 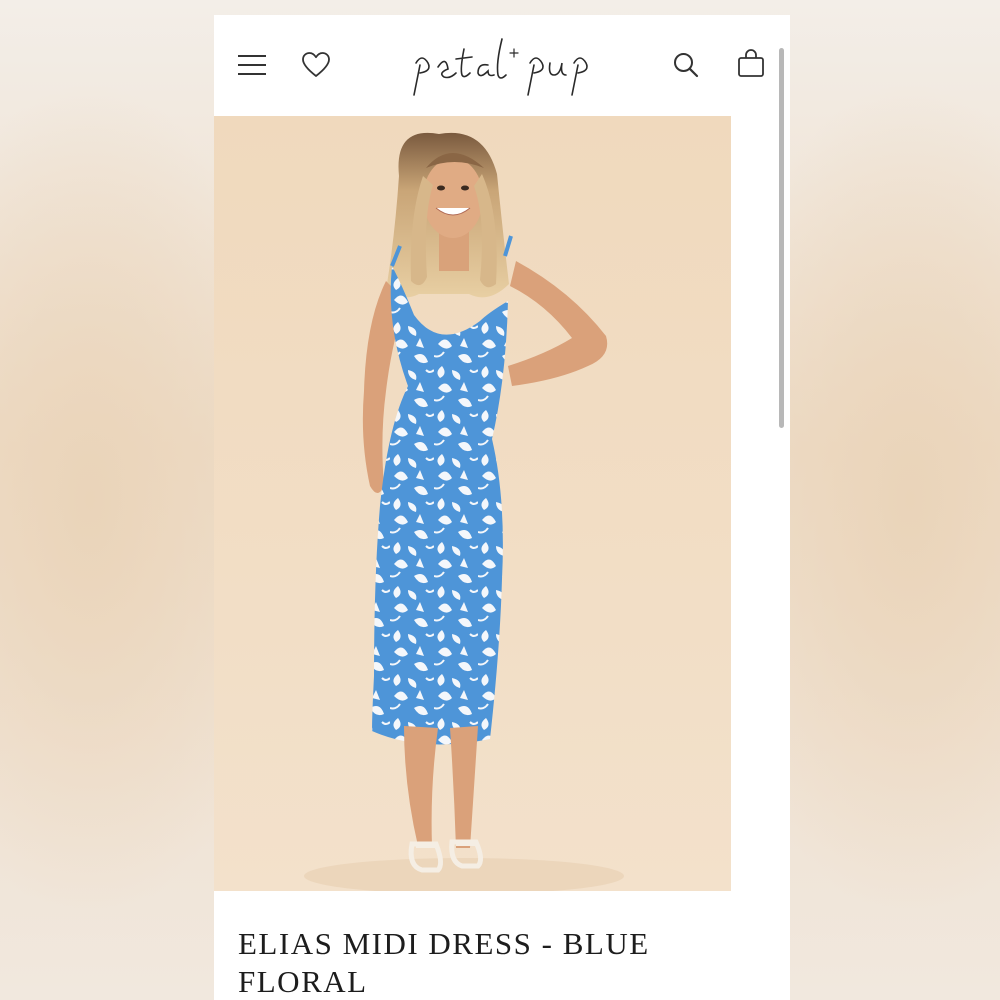 I want to click on search-icon, so click(x=686, y=65).